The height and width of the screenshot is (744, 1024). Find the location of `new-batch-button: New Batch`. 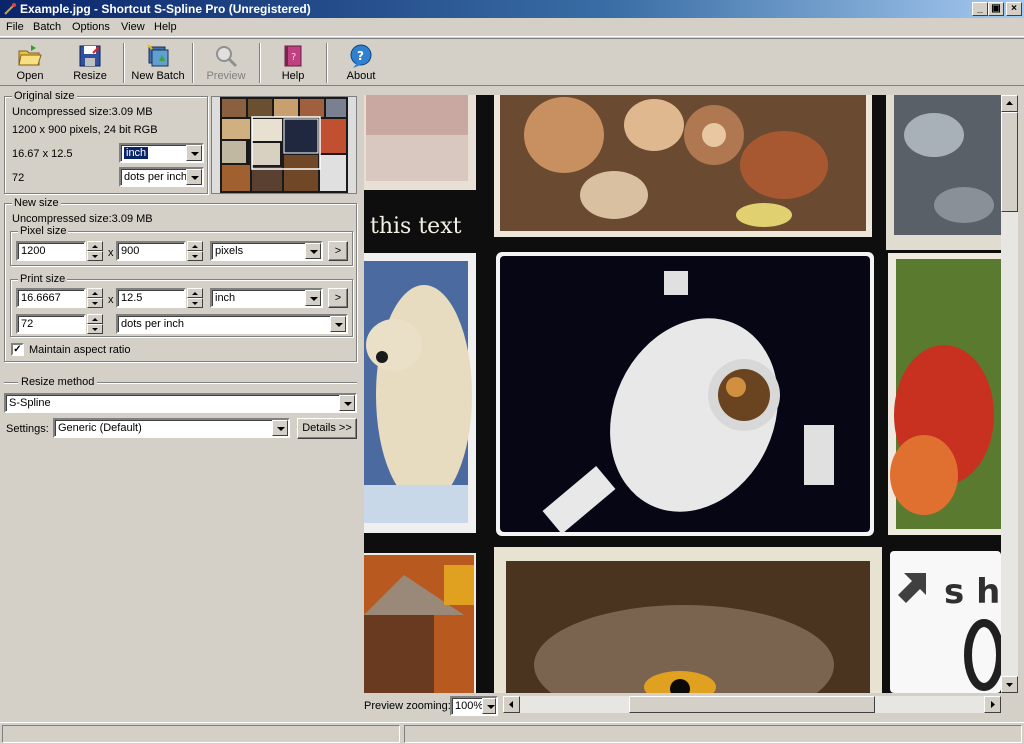

new-batch-button: New Batch is located at coordinates (158, 63).